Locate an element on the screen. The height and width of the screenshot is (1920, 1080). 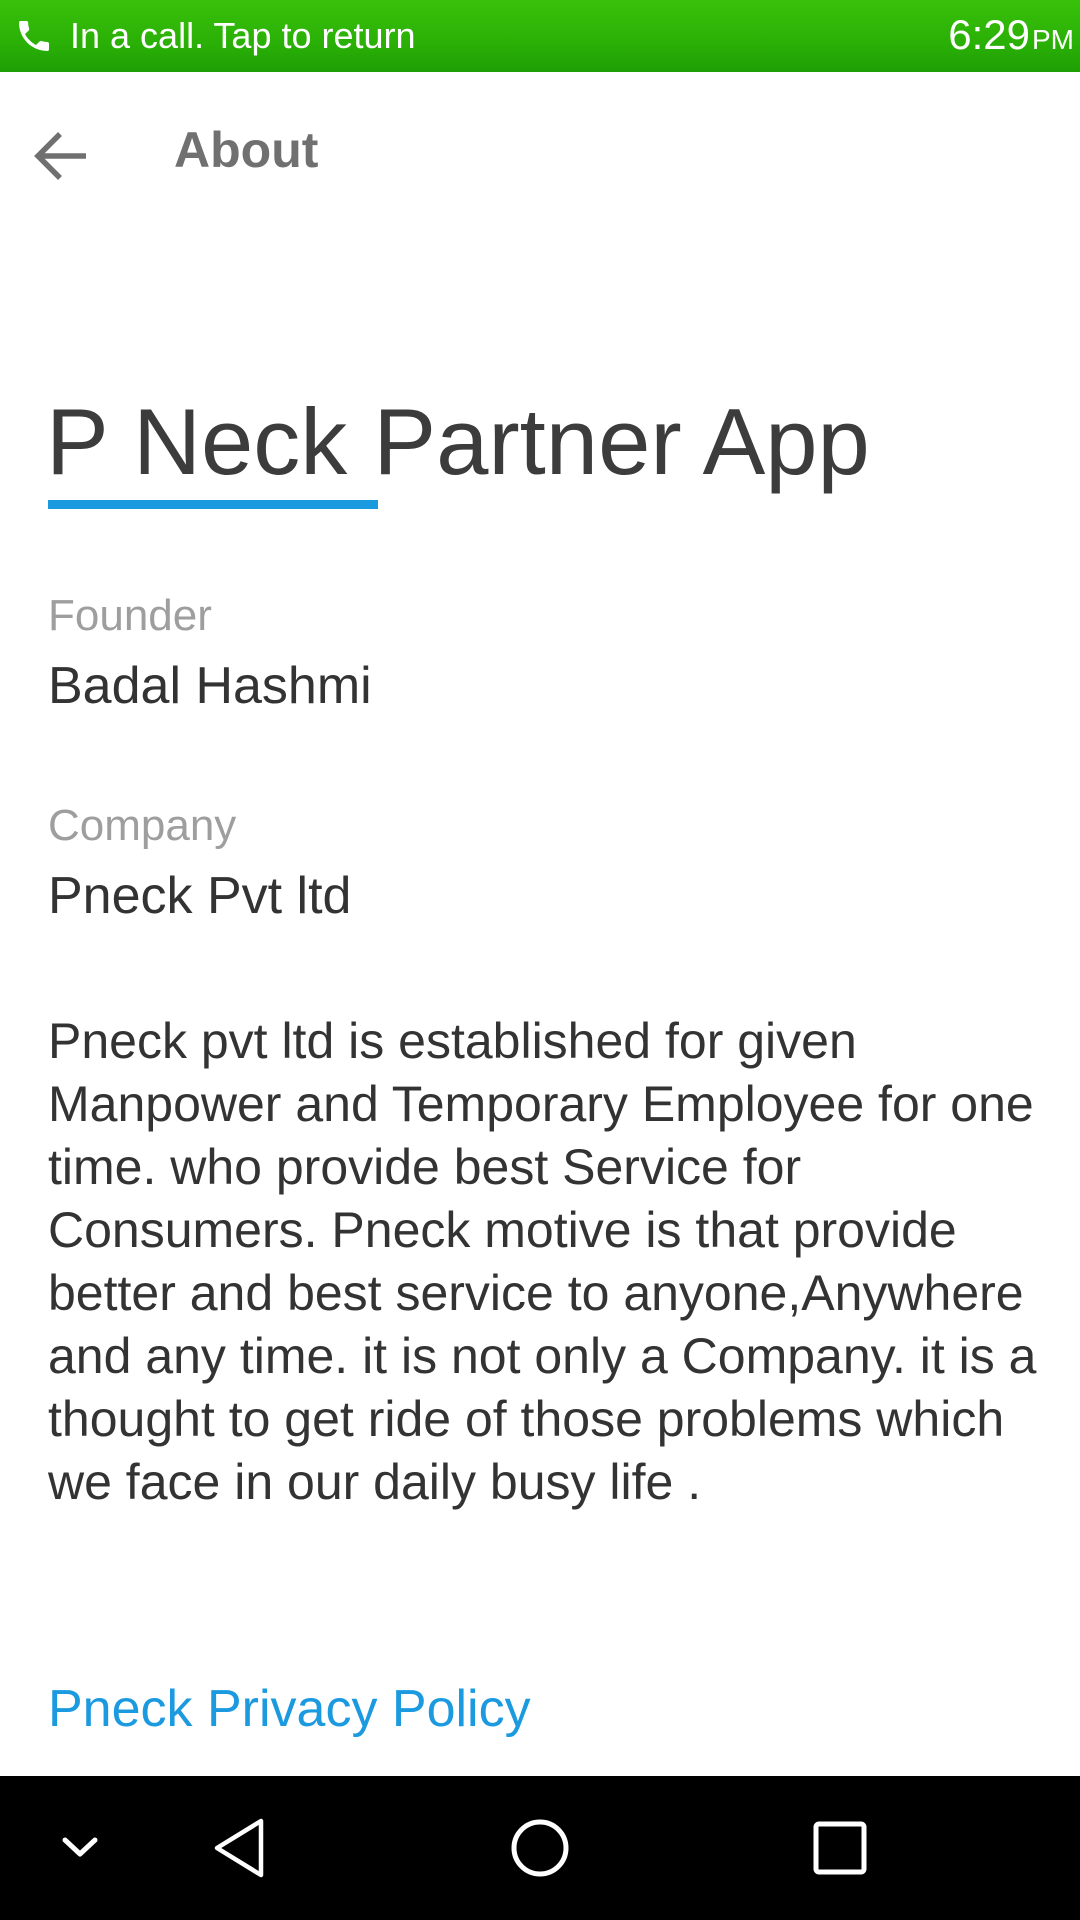
founder-value: Badal Hashmi is located at coordinates (210, 686).